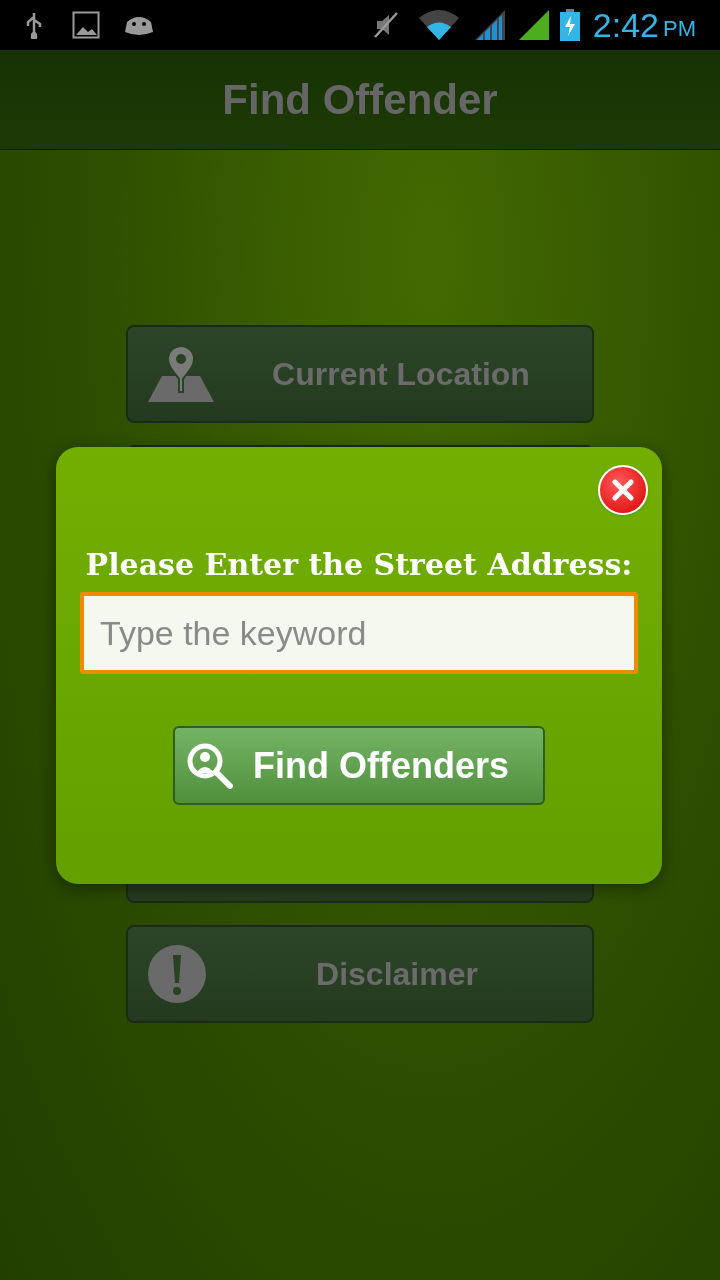 The image size is (720, 1280). Describe the element at coordinates (360, 974) in the screenshot. I see `menu-button: Disclaimer` at that location.